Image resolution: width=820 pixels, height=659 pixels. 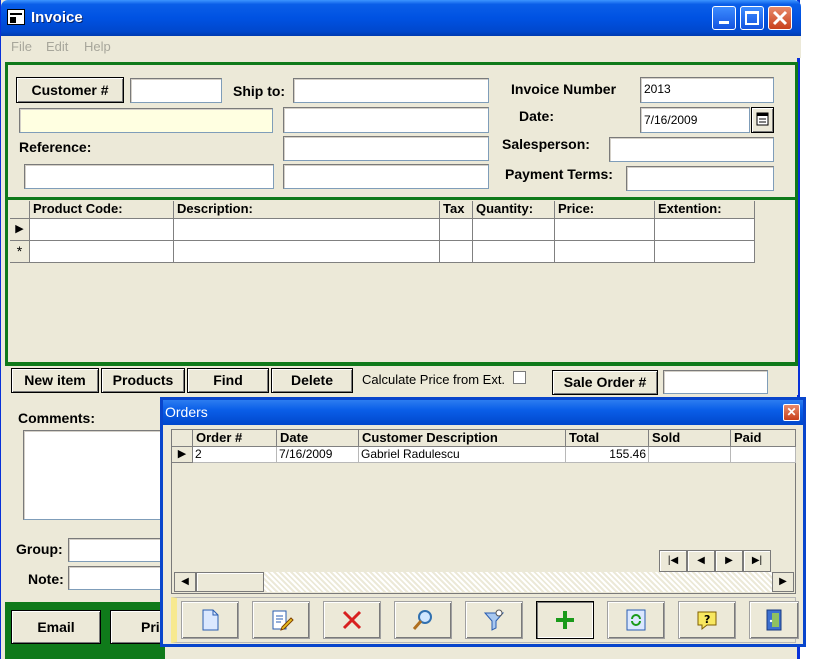 I want to click on col-description: Description:, so click(x=307, y=210).